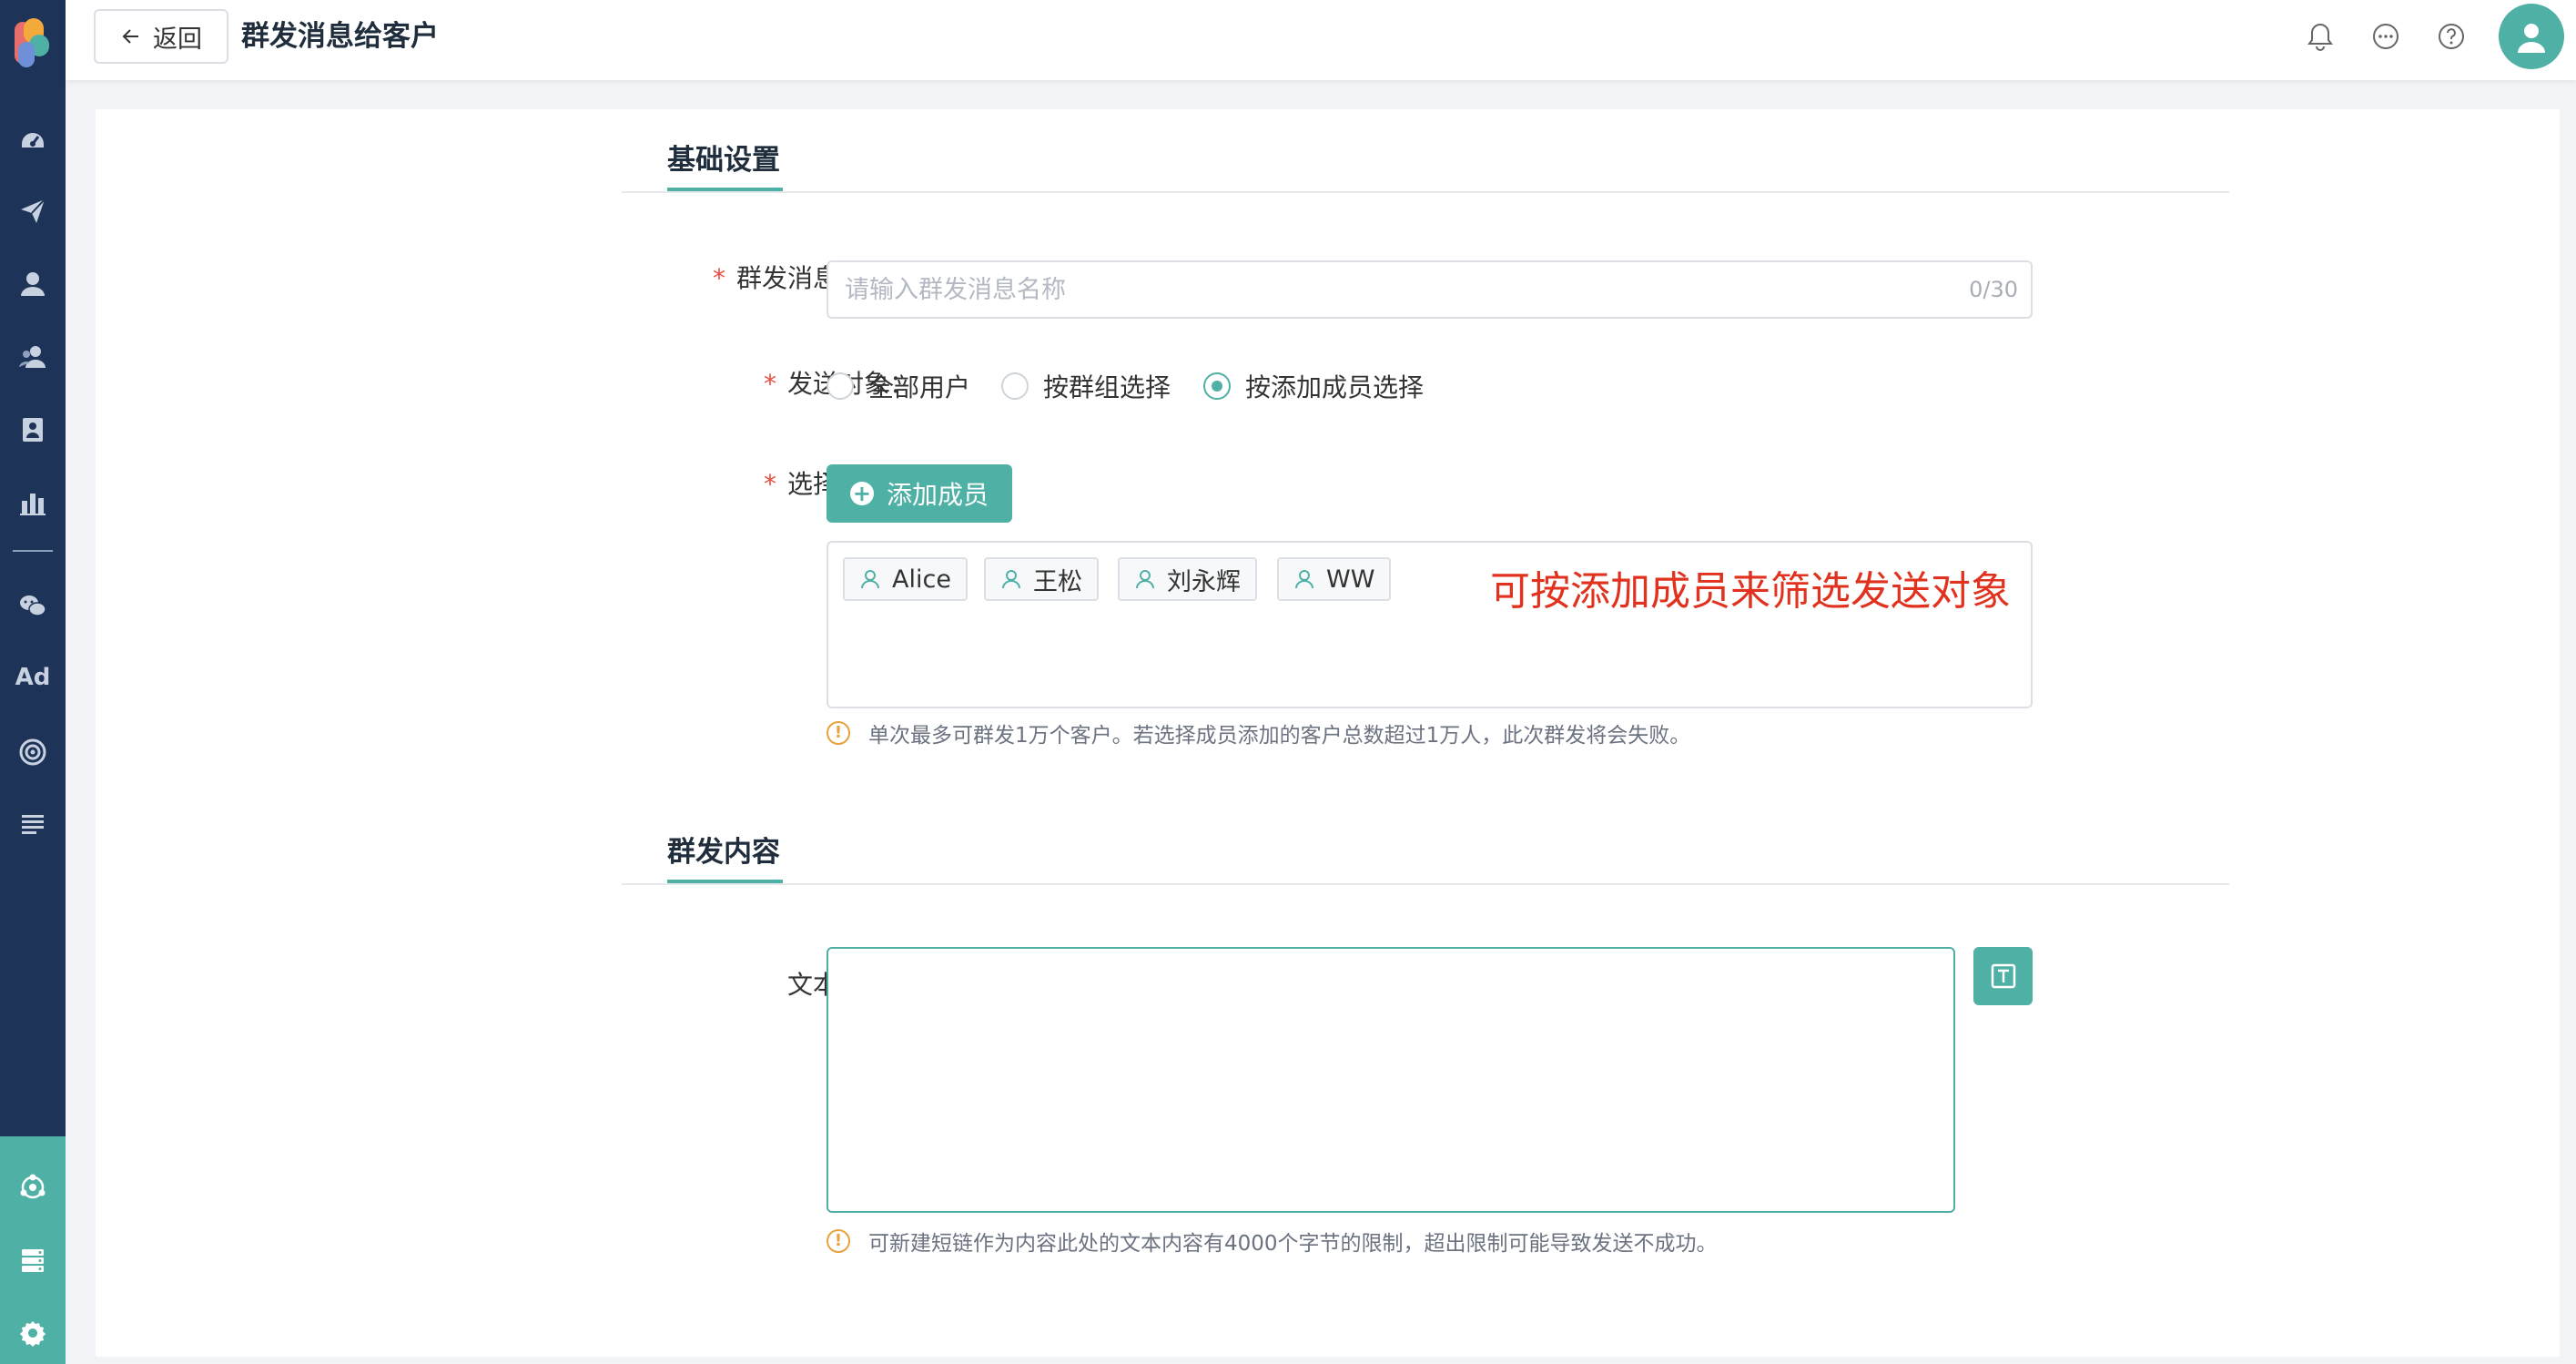  I want to click on member-name: 刘永辉, so click(1204, 581).